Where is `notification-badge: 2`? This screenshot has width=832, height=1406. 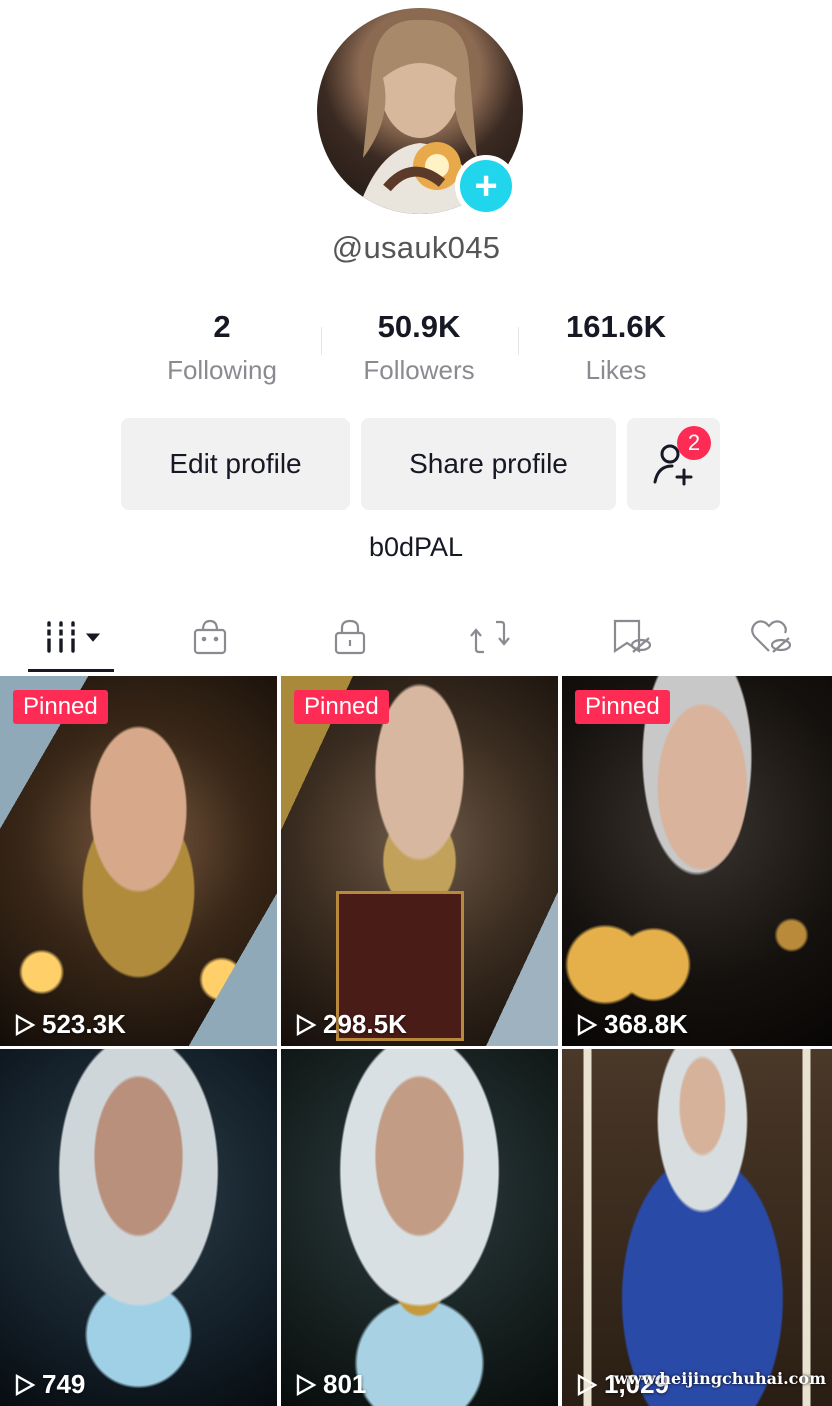 notification-badge: 2 is located at coordinates (694, 443).